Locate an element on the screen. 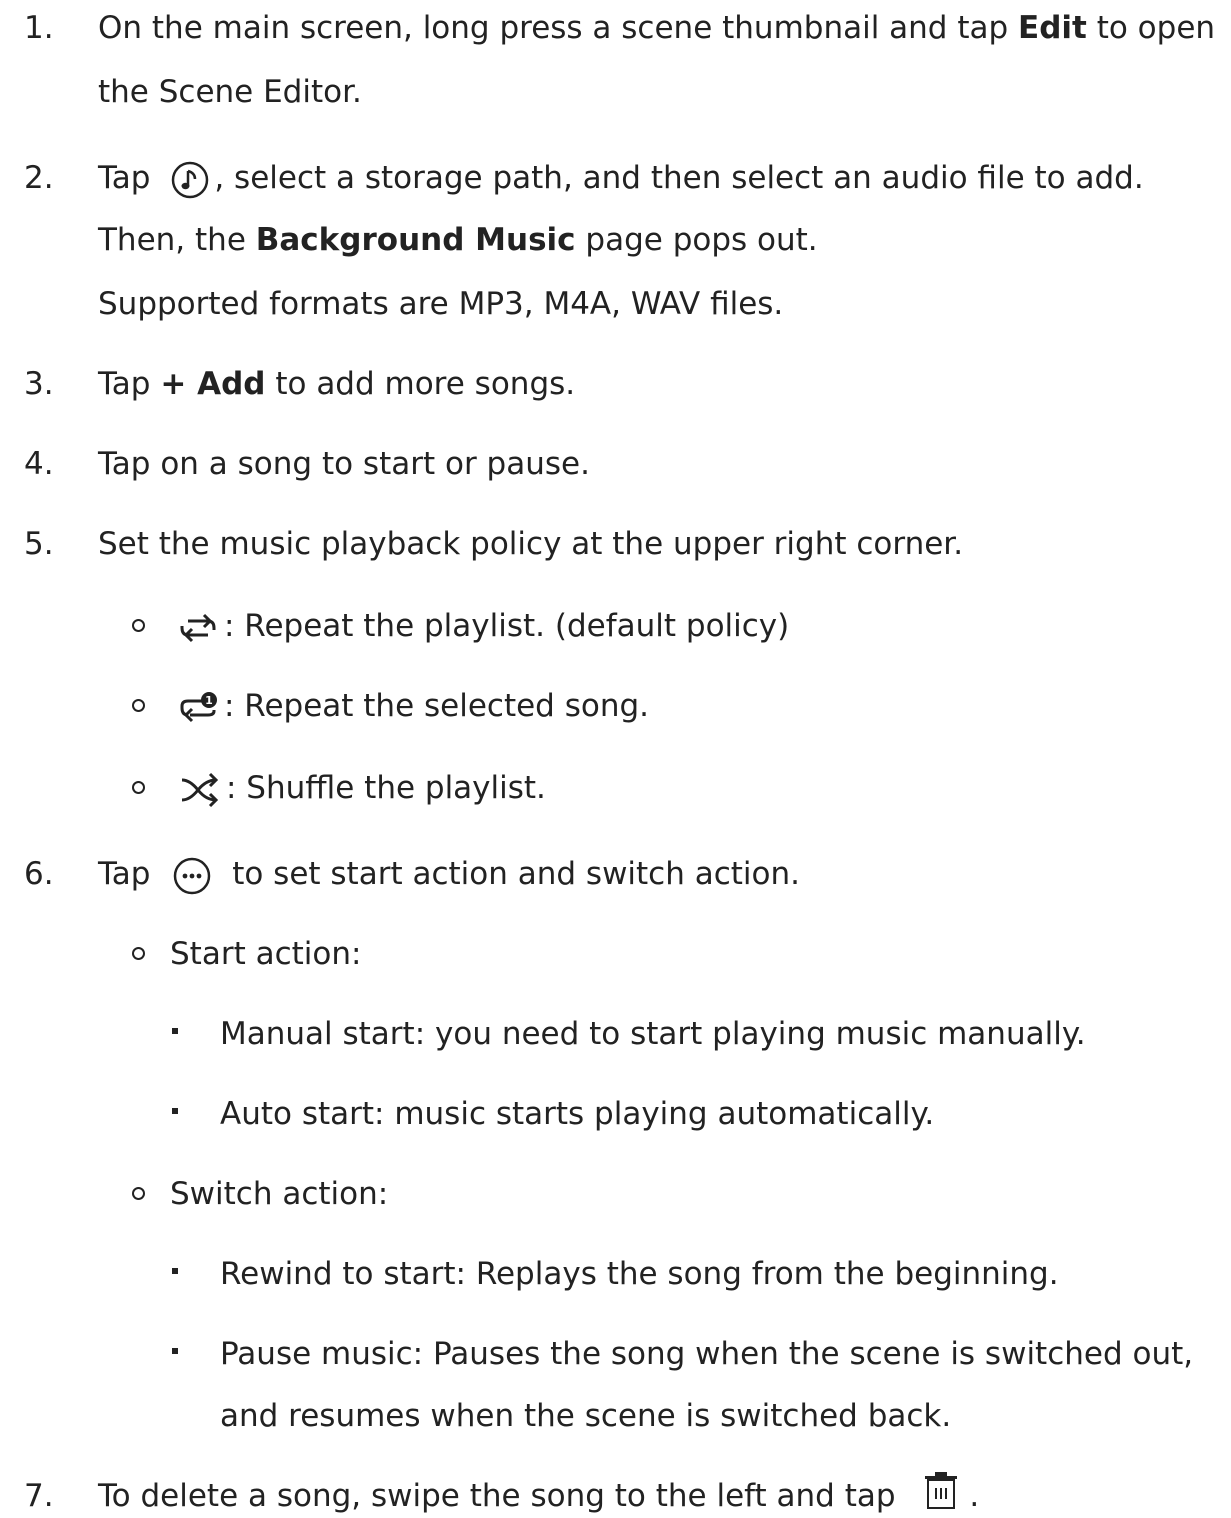 This screenshot has height=1518, width=1231. more-icon is located at coordinates (192, 876).